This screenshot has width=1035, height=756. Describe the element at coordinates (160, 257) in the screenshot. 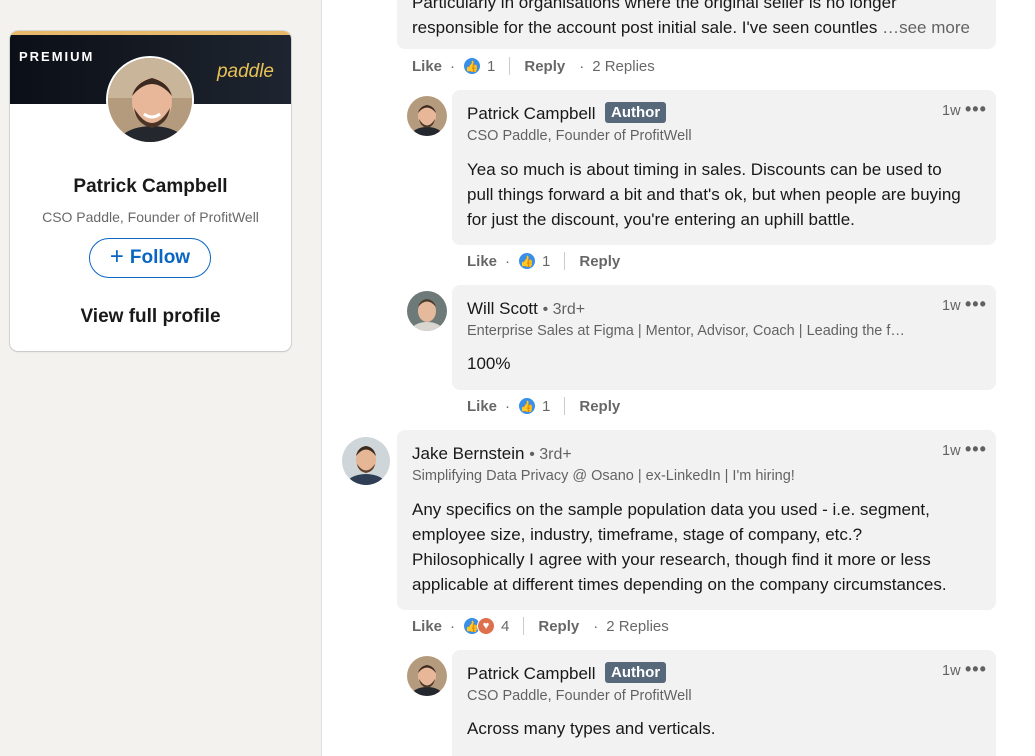

I see `follow-label: Follow` at that location.